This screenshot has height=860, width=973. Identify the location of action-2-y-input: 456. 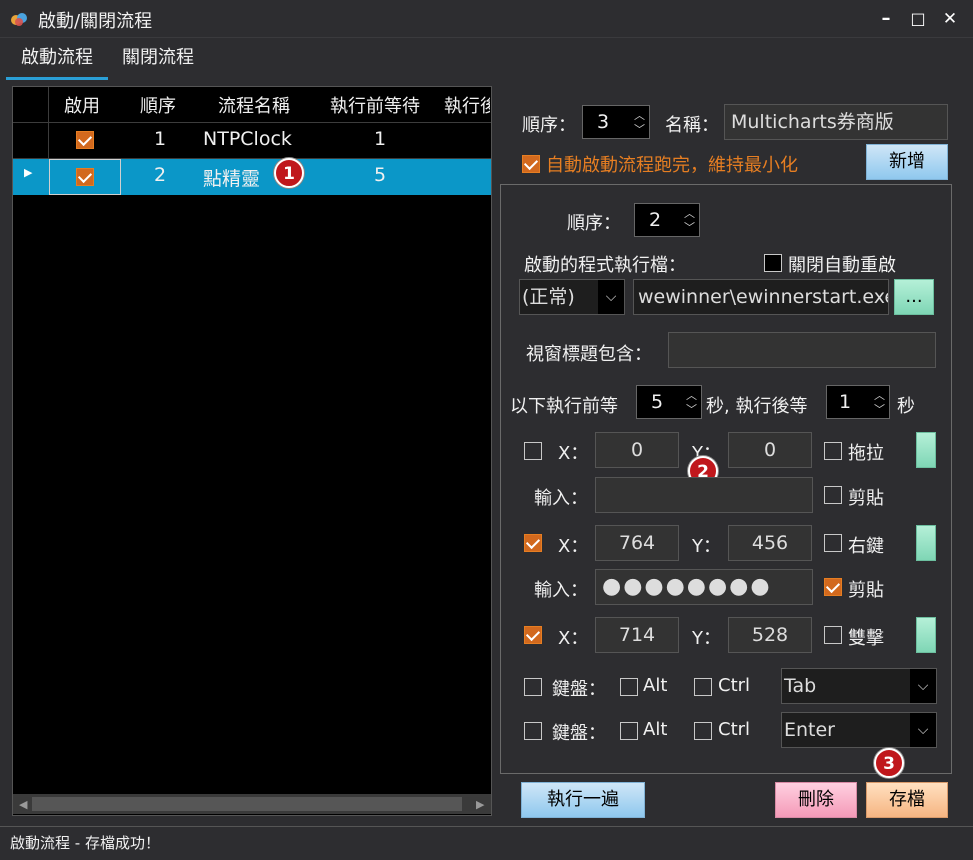
(770, 543).